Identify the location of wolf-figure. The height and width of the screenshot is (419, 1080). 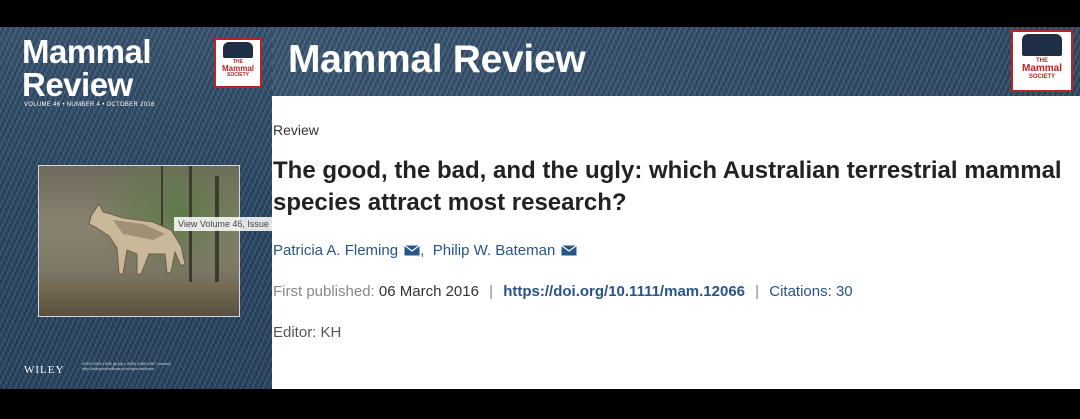
(137, 239).